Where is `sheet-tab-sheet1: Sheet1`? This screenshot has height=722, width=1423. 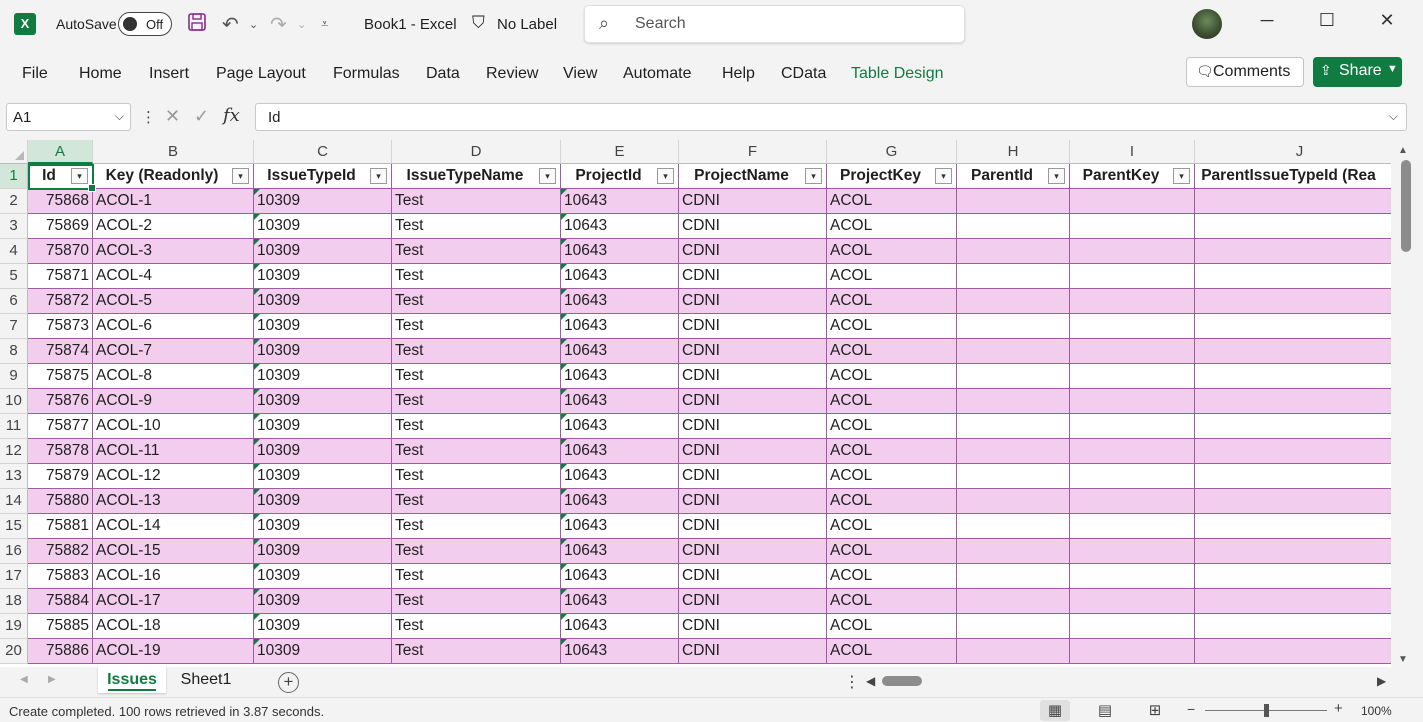 sheet-tab-sheet1: Sheet1 is located at coordinates (206, 680).